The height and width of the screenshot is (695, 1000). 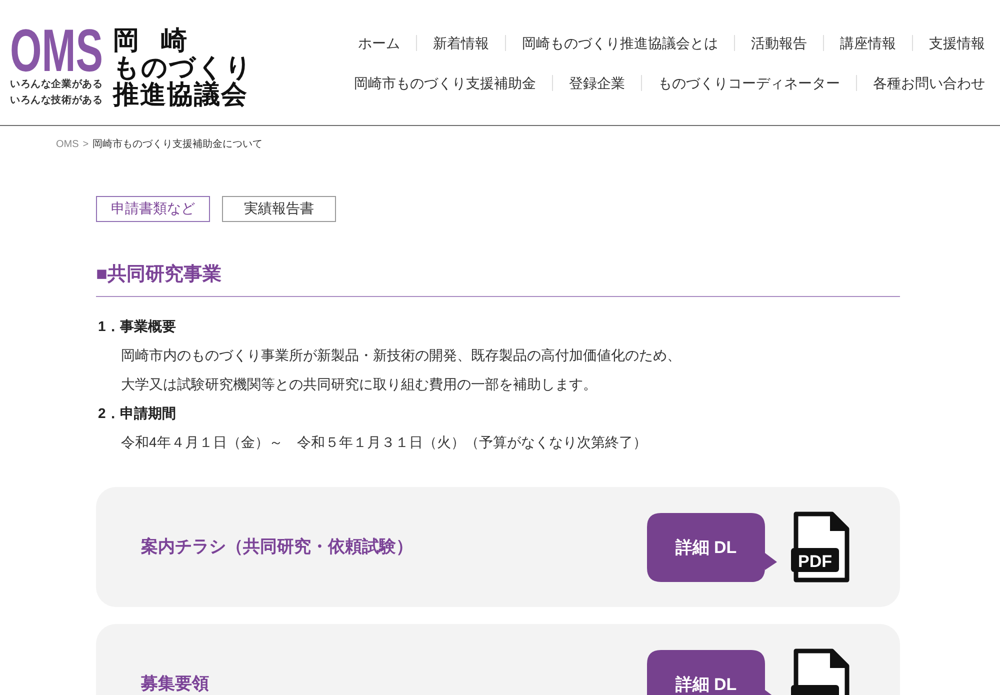 What do you see at coordinates (359, 384) in the screenshot?
I see `list-item-text: 大学又は試験研究機関等との共同研究に取り組む費用の一部を補助します。` at bounding box center [359, 384].